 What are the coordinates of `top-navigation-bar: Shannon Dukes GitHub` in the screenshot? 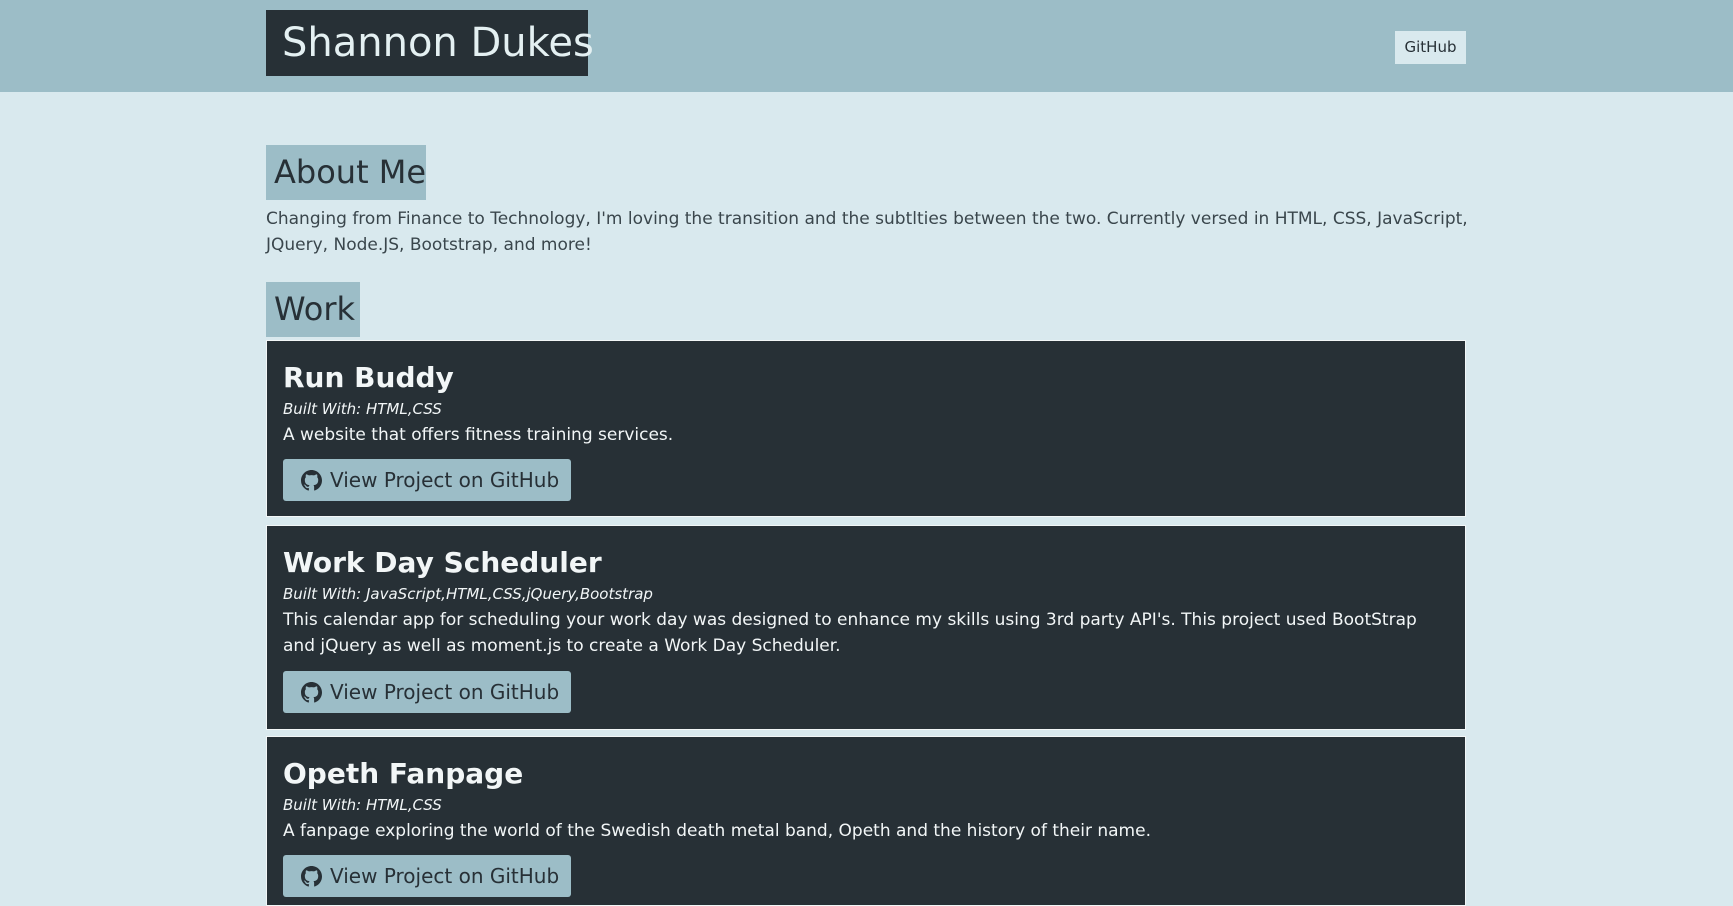 It's located at (866, 46).